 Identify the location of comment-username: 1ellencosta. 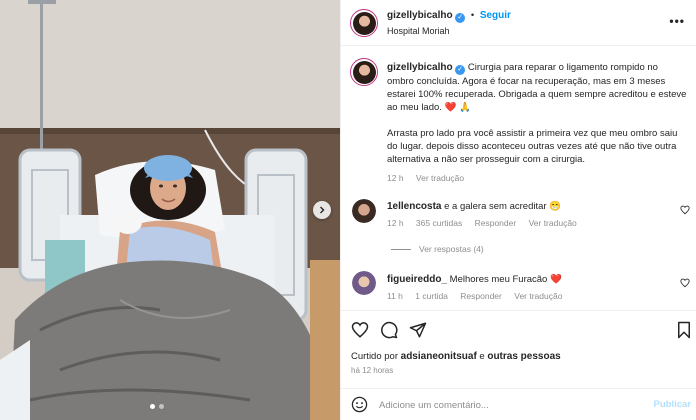
(414, 206).